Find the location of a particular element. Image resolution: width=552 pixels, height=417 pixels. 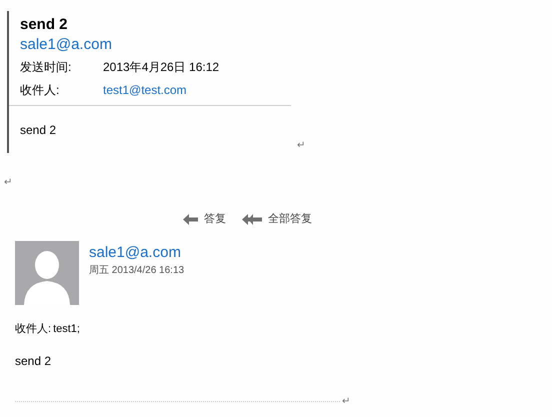

field-value: 2013年4月26日 16:12 is located at coordinates (161, 67).